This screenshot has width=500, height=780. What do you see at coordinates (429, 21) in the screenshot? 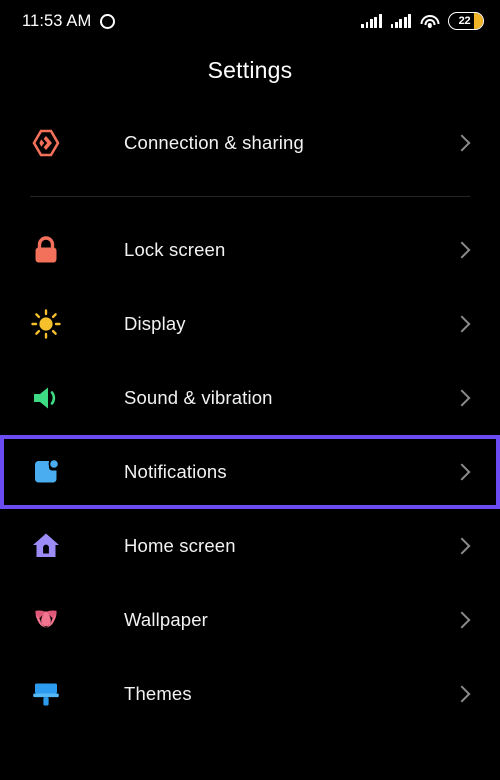
I see `wifi-icon` at bounding box center [429, 21].